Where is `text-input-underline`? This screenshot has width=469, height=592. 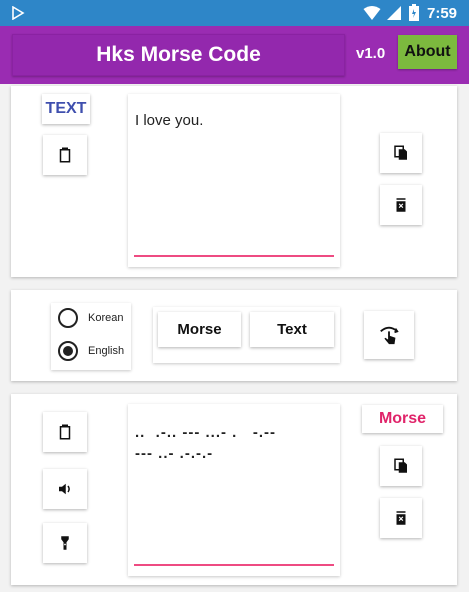 text-input-underline is located at coordinates (234, 256).